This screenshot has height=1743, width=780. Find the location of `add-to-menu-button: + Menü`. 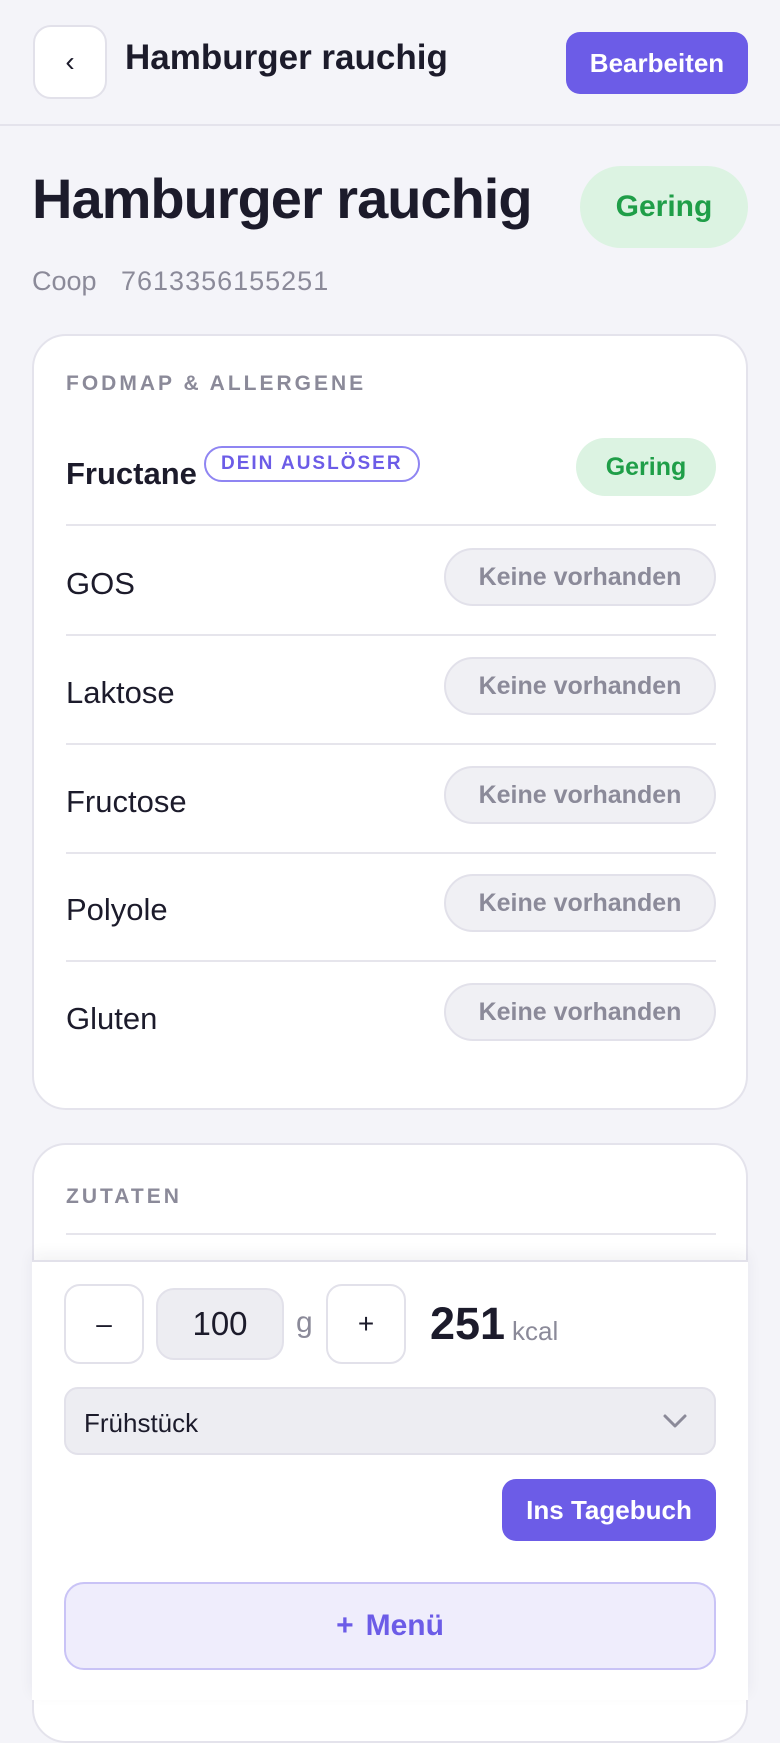

add-to-menu-button: + Menü is located at coordinates (390, 1626).